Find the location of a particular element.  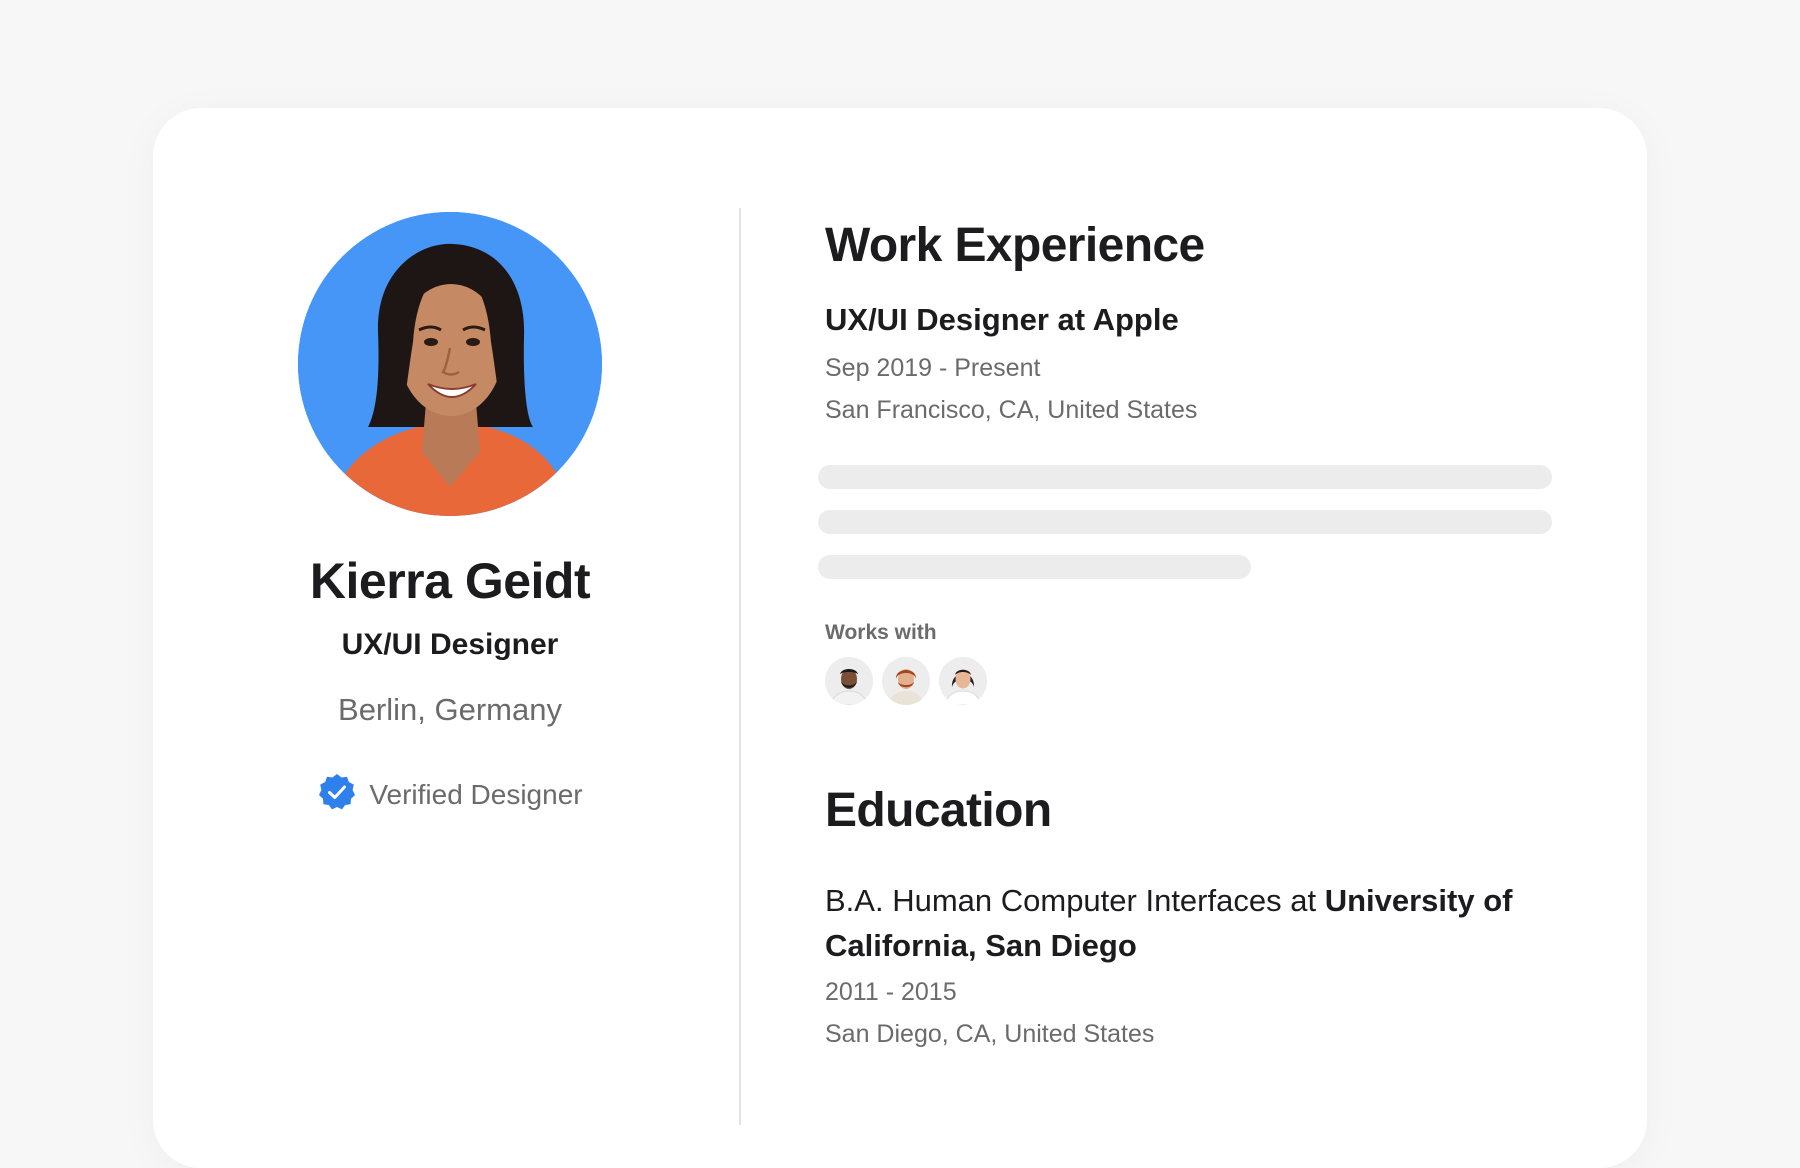

profile-name: Kierra Geidt is located at coordinates (450, 581).